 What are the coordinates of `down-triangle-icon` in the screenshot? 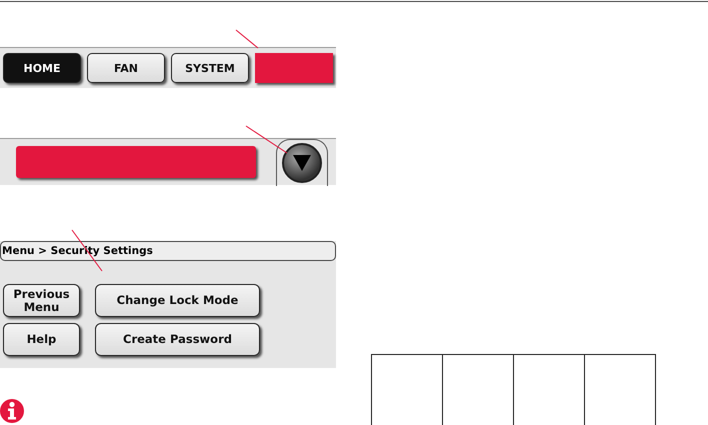 It's located at (302, 162).